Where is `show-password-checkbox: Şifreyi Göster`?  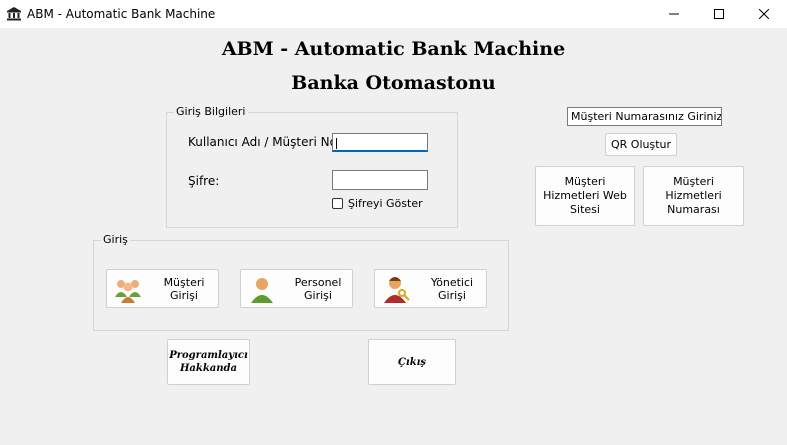
show-password-checkbox: Şifreyi Göster is located at coordinates (377, 203).